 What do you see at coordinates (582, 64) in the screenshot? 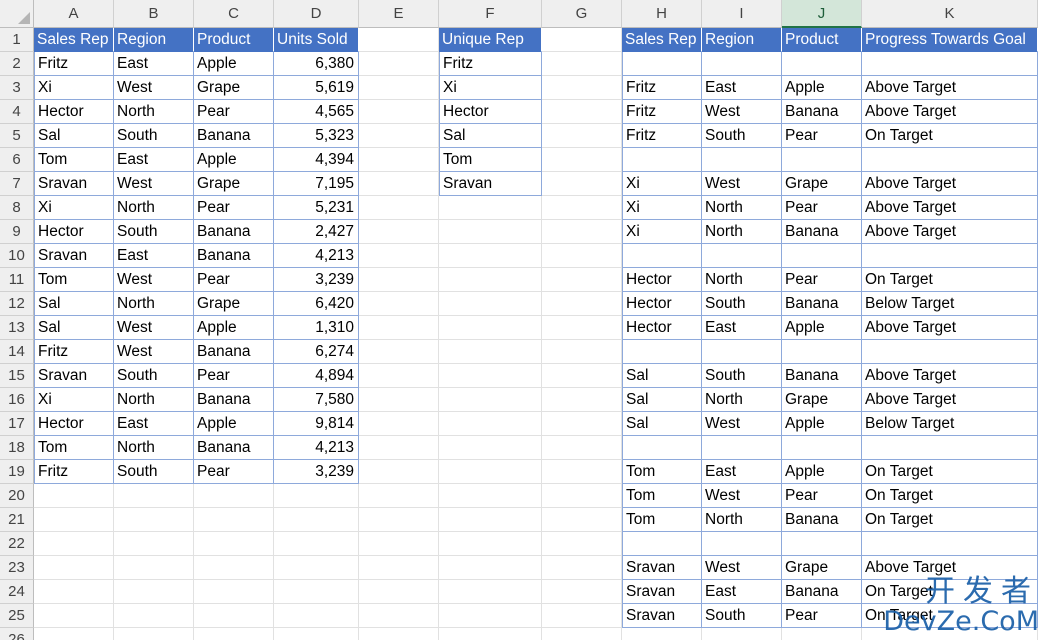
I see `cell-g2` at bounding box center [582, 64].